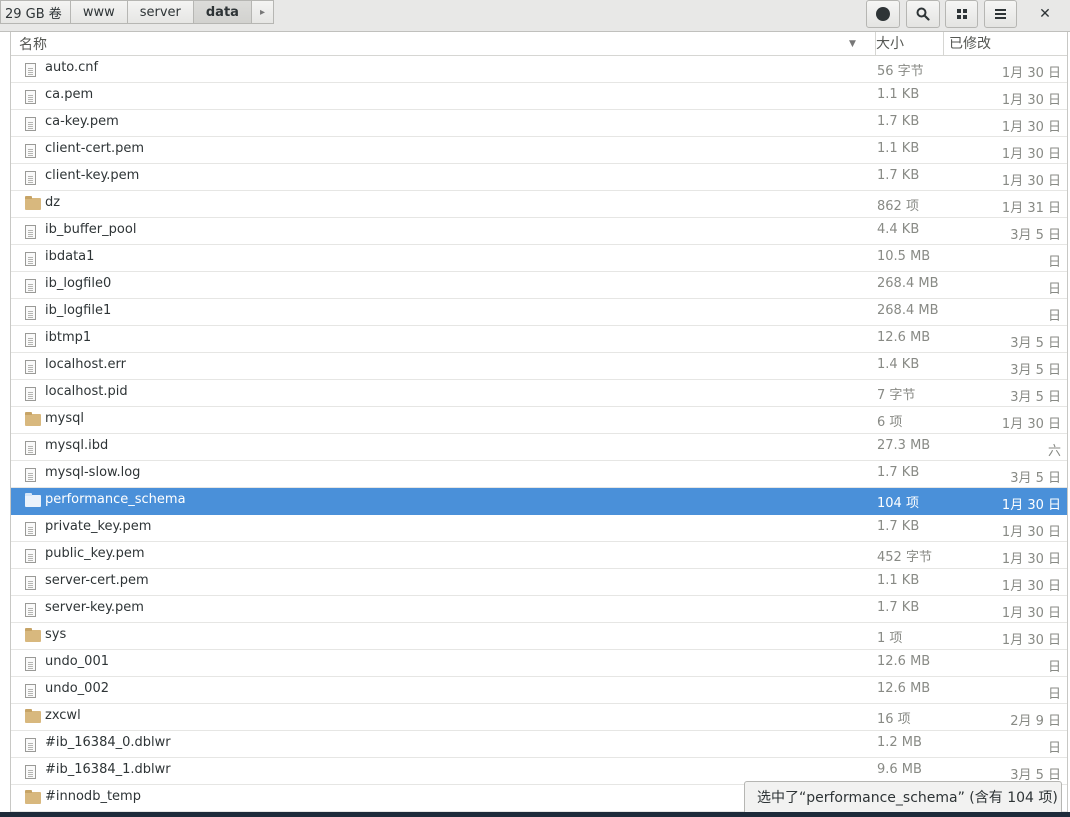  Describe the element at coordinates (539, 501) in the screenshot. I see `file-row: performance_schema 104 项 1月 30 日` at that location.